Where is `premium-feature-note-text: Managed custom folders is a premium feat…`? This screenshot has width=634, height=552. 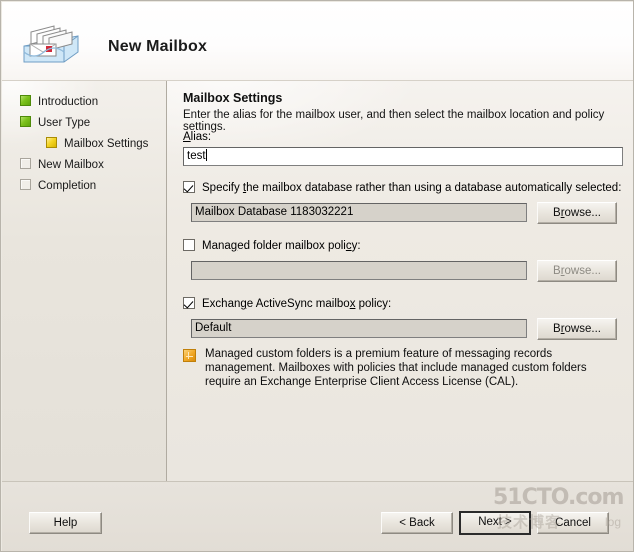
premium-feature-note-text: Managed custom folders is a premium feat… is located at coordinates (396, 368).